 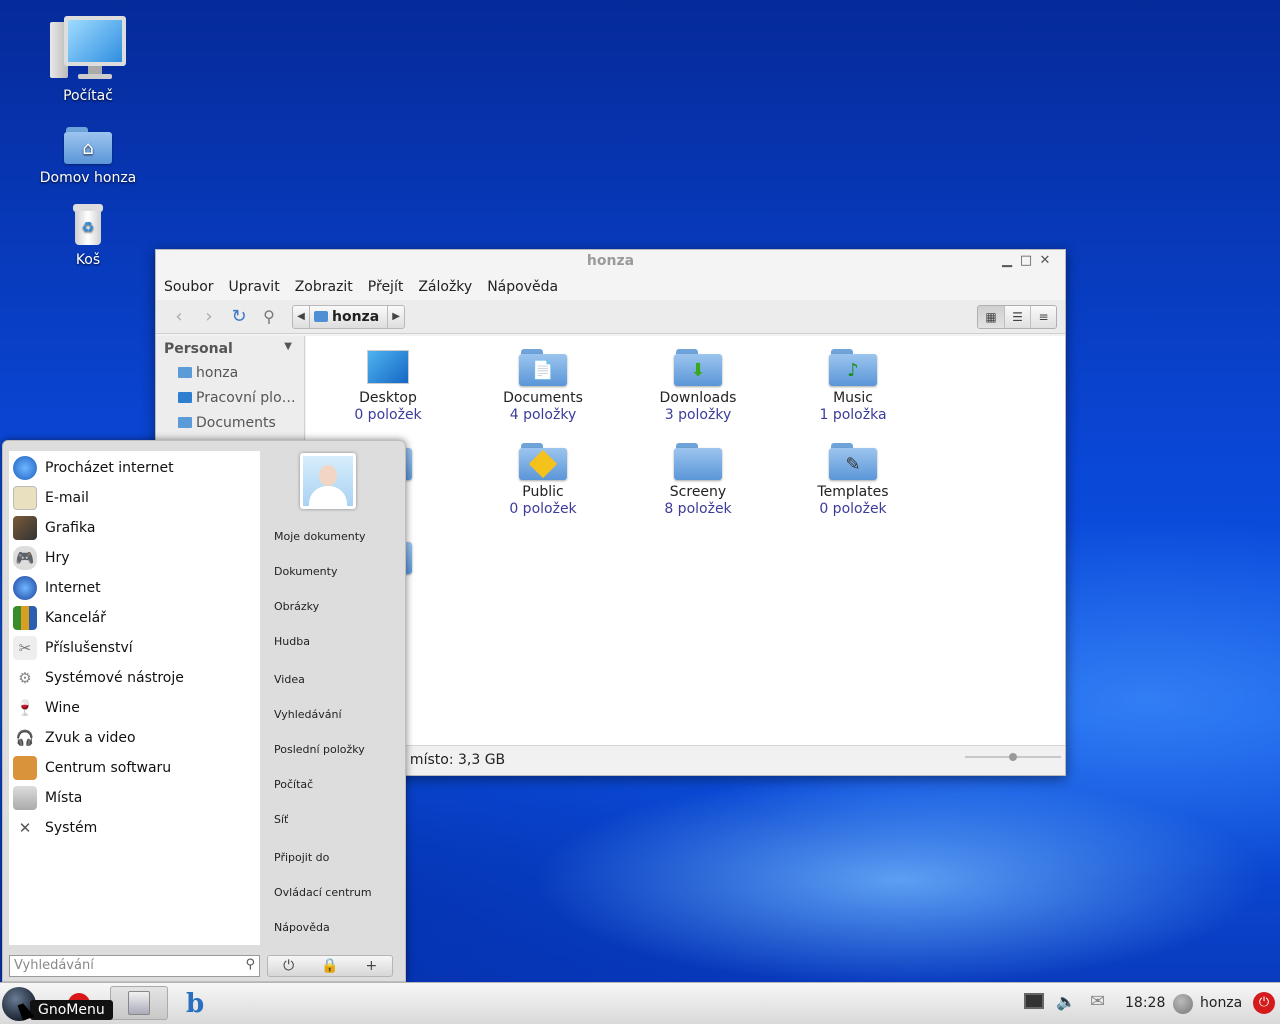 I want to click on file-item-public: Public 0 položek, so click(x=543, y=478).